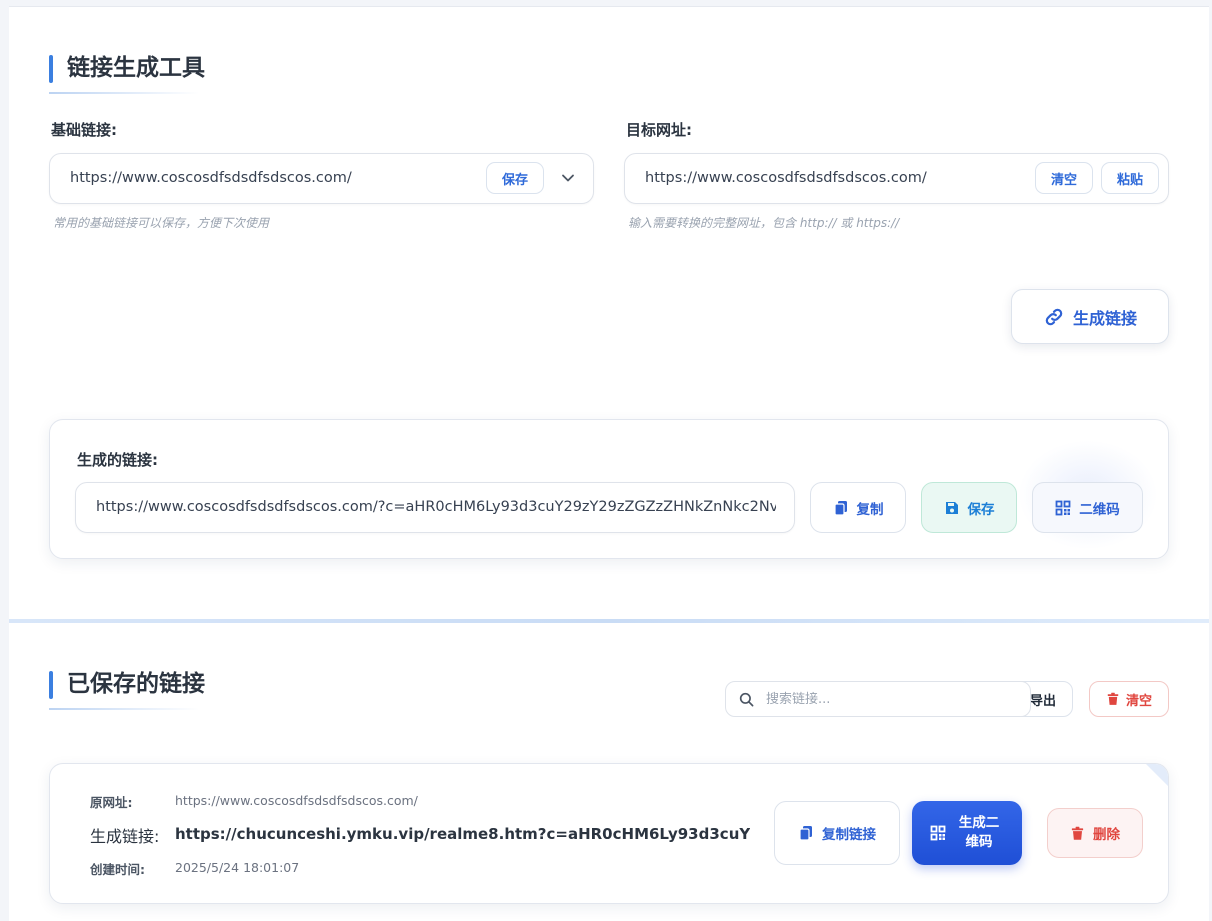  Describe the element at coordinates (1106, 835) in the screenshot. I see `delete-label: 删除` at that location.